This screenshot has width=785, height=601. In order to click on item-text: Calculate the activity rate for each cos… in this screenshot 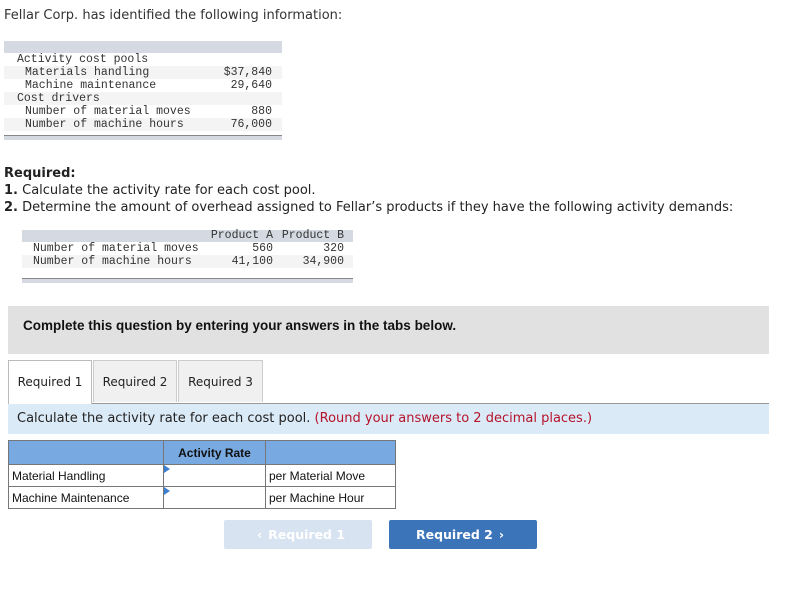, I will do `click(169, 190)`.